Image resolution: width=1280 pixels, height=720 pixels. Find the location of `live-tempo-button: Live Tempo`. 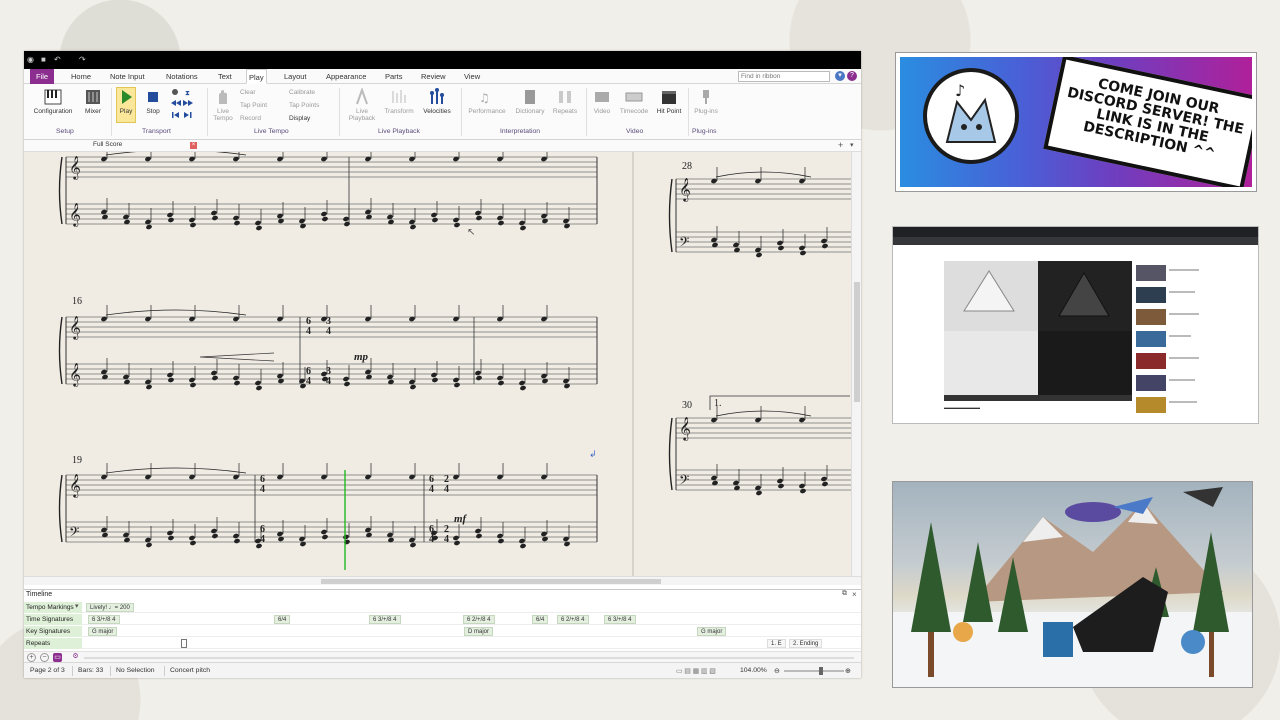

live-tempo-button: Live Tempo is located at coordinates (223, 105).